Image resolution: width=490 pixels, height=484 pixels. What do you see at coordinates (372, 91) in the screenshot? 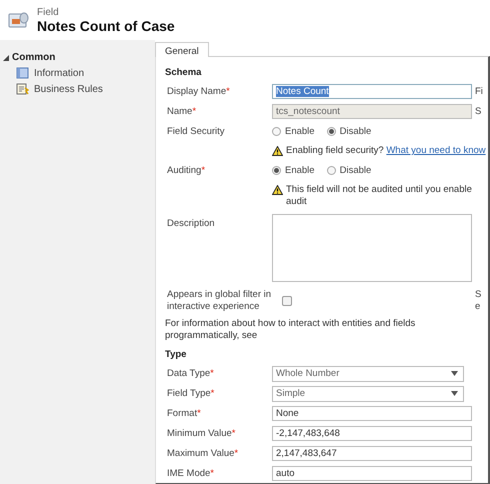
I see `text-field: Notes Count` at bounding box center [372, 91].